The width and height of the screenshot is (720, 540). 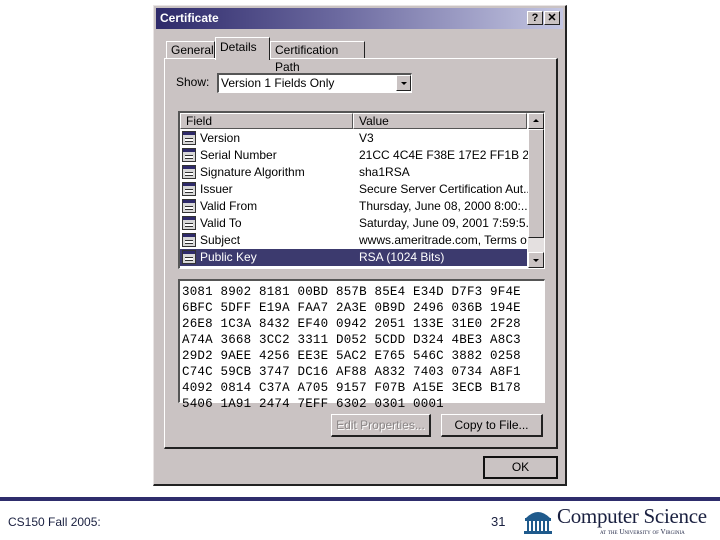 What do you see at coordinates (54, 522) in the screenshot?
I see `footer-course: CS150 Fall 2005:` at bounding box center [54, 522].